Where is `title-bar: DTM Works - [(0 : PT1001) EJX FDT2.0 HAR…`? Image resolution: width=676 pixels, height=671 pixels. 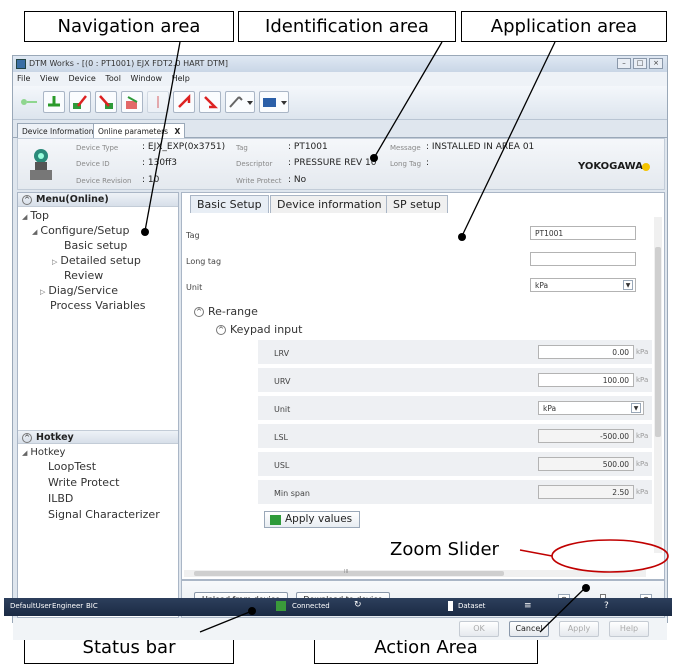
title-bar: DTM Works - [(0 : PT1001) EJX FDT2.0 HAR… is located at coordinates (340, 64).